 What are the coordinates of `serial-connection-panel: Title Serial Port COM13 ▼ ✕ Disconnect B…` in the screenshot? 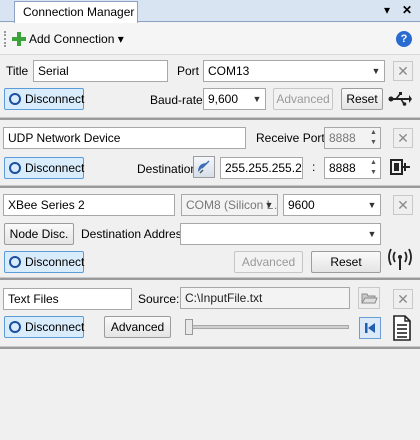 It's located at (210, 87).